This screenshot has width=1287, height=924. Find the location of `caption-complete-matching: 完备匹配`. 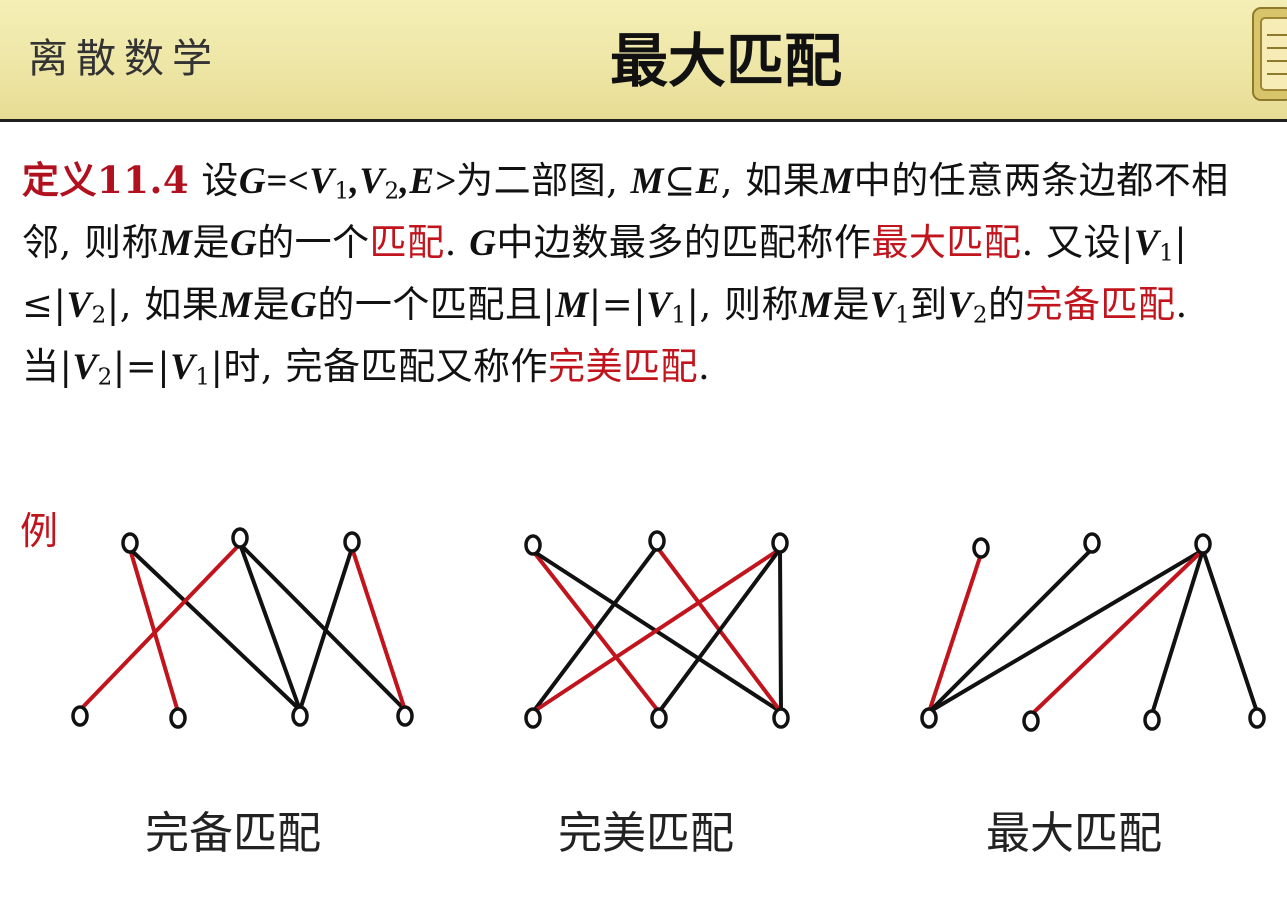

caption-complete-matching: 完备匹配 is located at coordinates (233, 833).